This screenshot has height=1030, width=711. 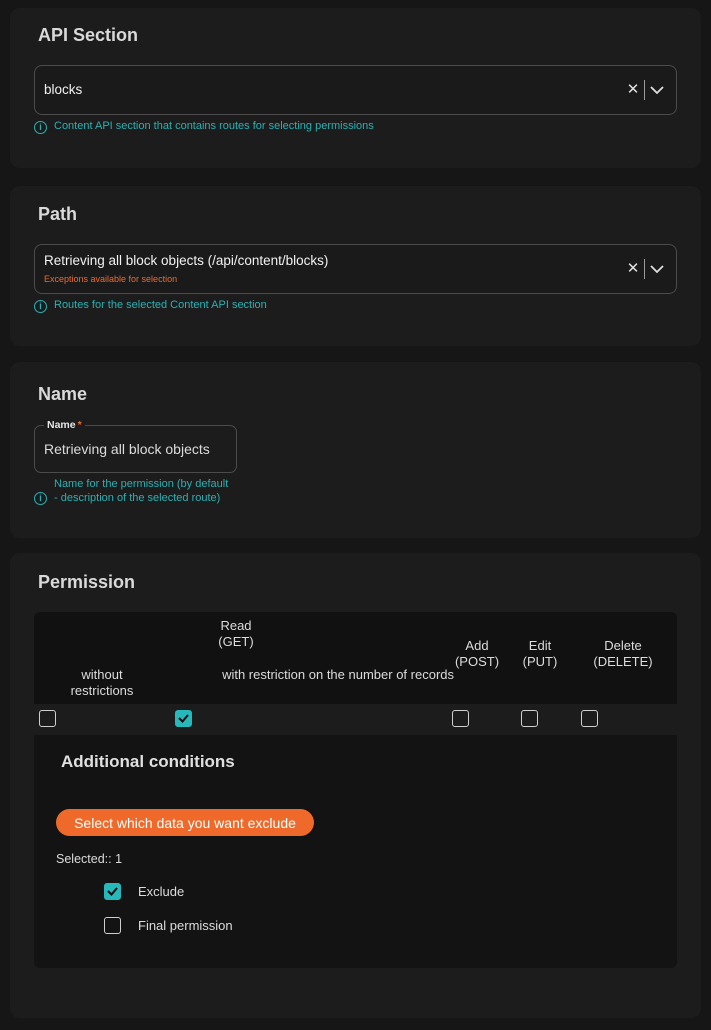 What do you see at coordinates (589, 718) in the screenshot?
I see `checkbox-delete` at bounding box center [589, 718].